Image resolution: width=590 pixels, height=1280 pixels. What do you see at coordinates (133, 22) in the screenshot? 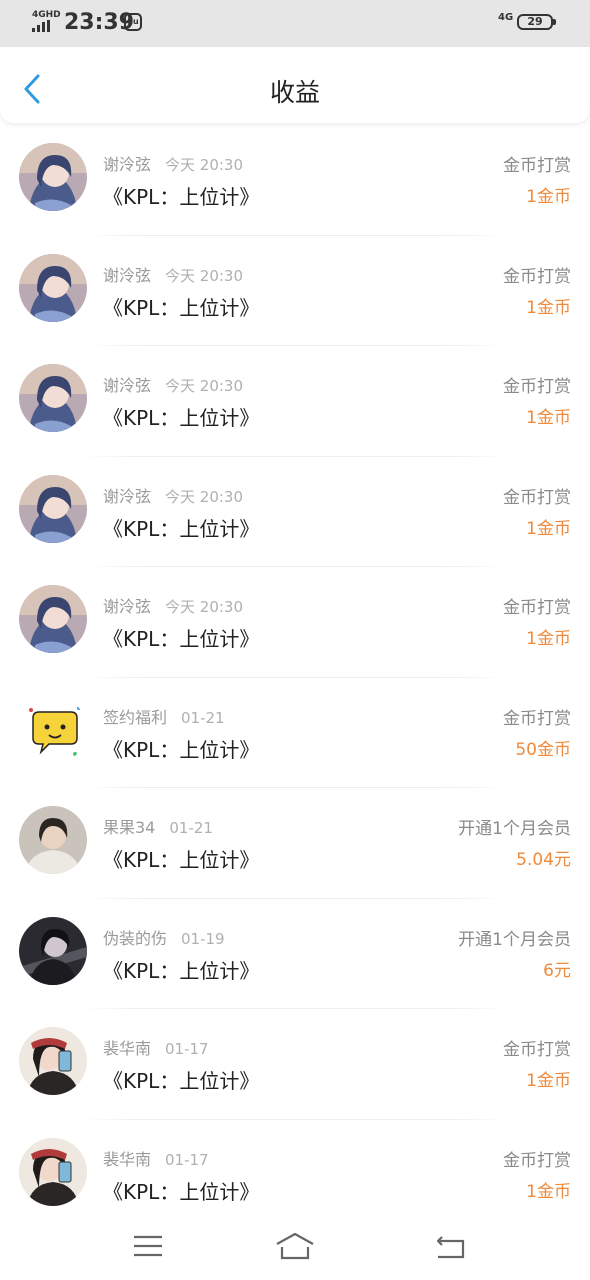
I see `app-notification-icon: du` at bounding box center [133, 22].